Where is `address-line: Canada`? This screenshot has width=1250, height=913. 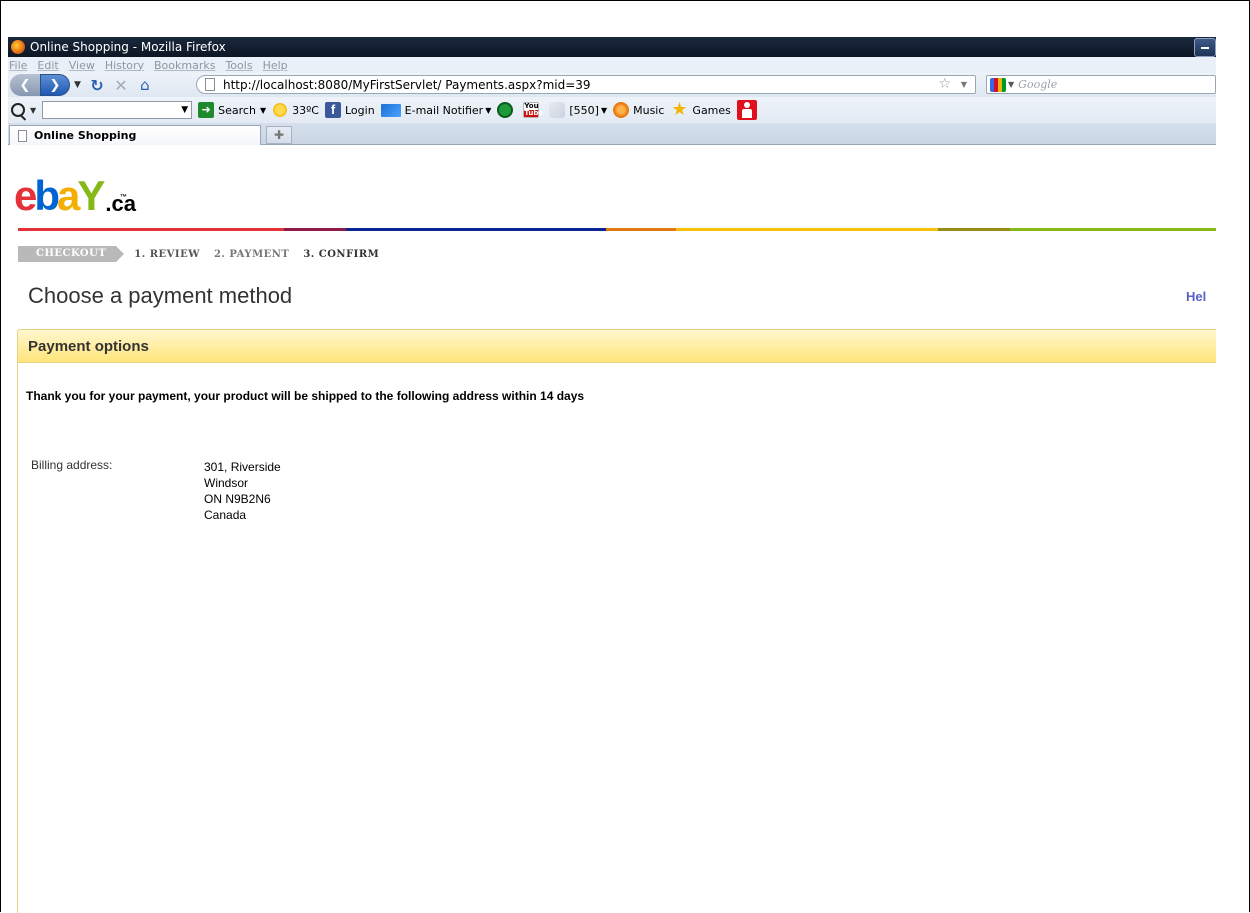
address-line: Canada is located at coordinates (225, 515).